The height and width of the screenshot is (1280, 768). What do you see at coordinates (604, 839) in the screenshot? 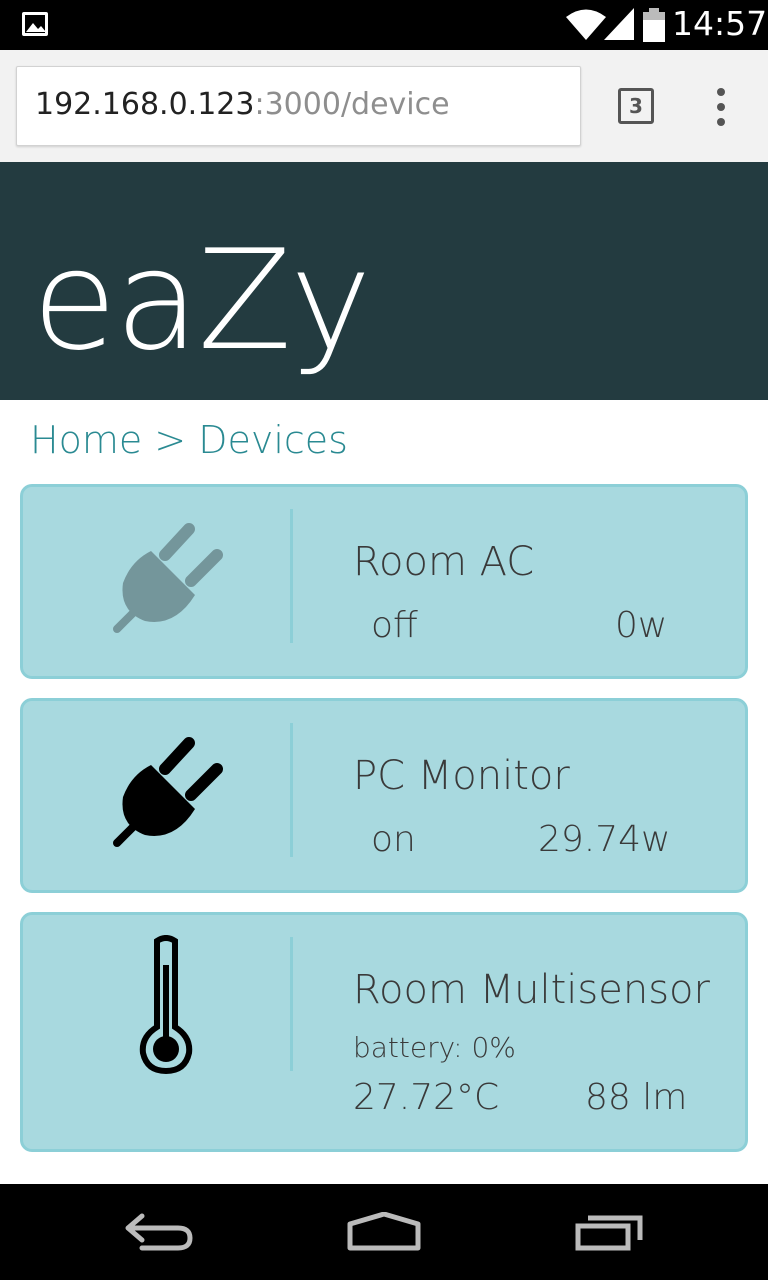
I see `device-power: 29.74w` at bounding box center [604, 839].